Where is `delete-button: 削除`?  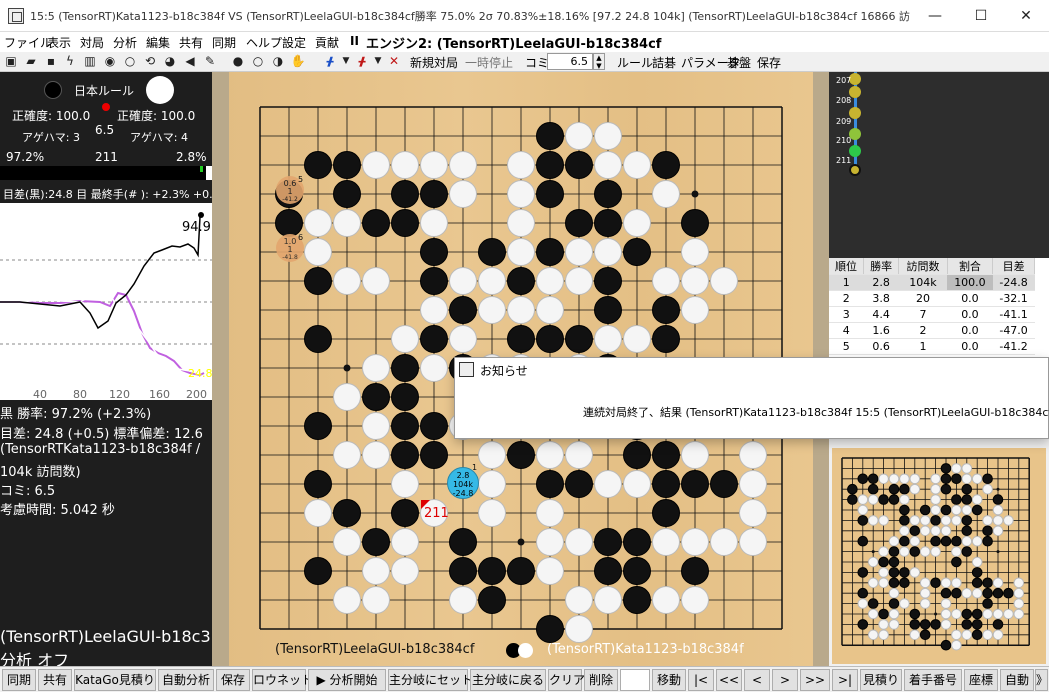 delete-button: 削除 is located at coordinates (601, 680).